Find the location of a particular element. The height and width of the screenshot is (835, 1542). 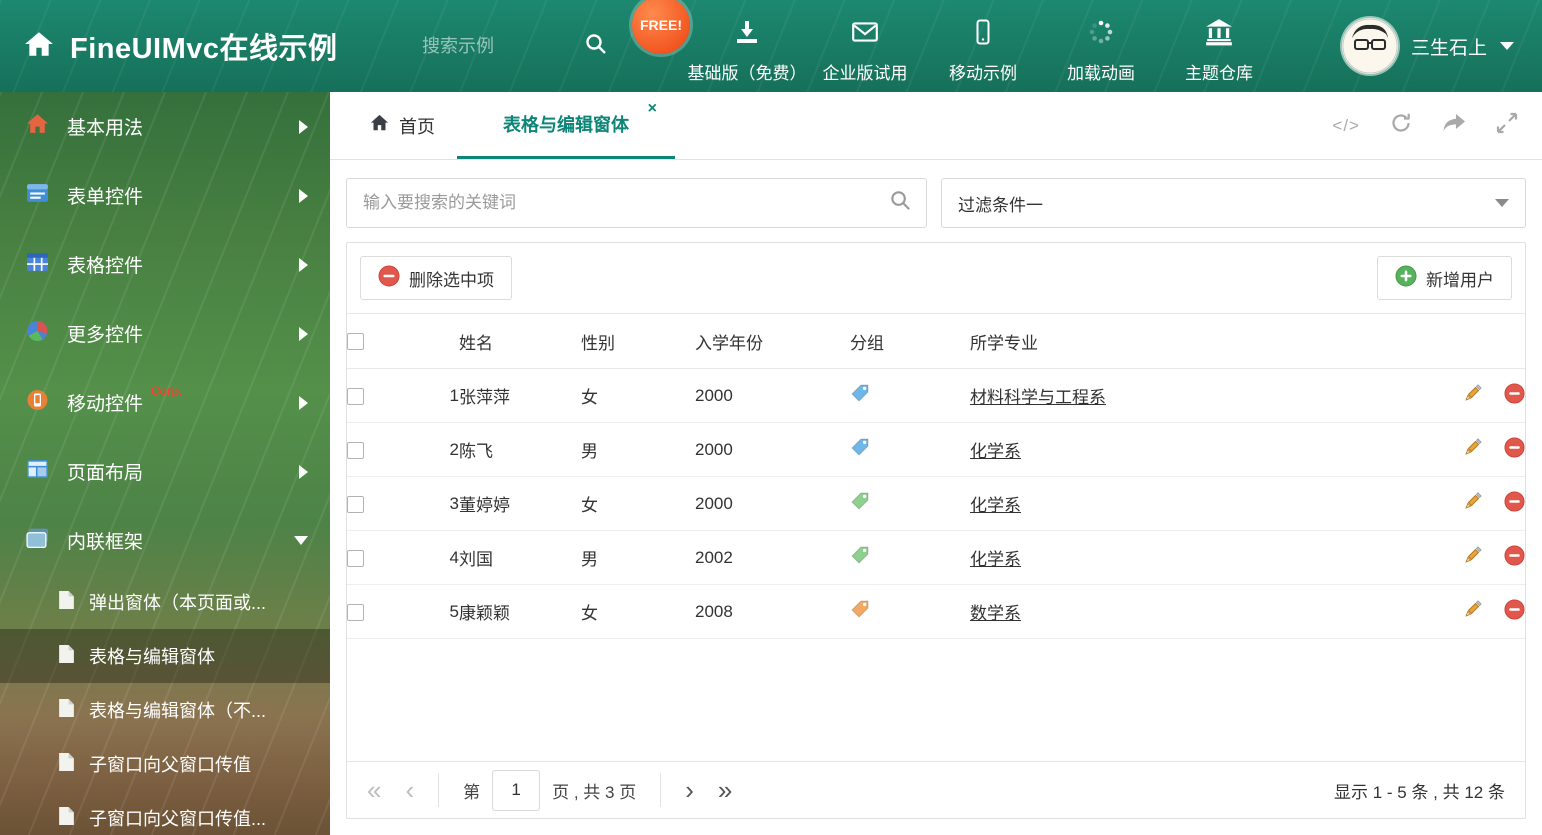

keyword-search-input is located at coordinates (620, 203).